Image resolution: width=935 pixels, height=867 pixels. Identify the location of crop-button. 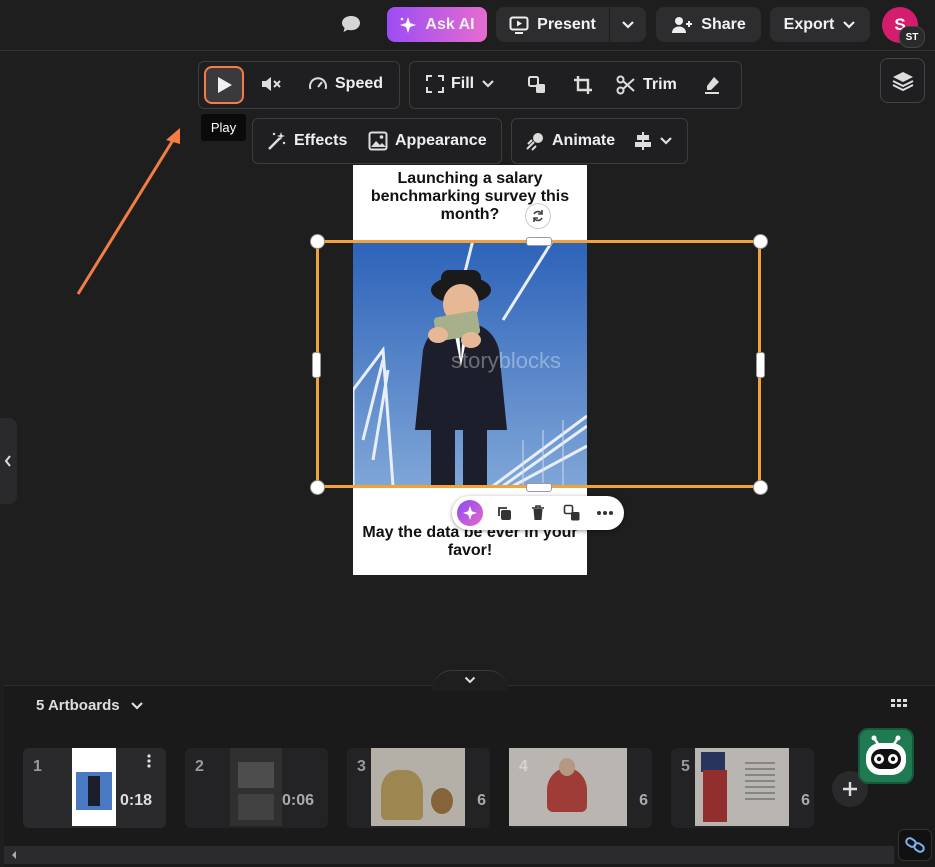
(583, 85).